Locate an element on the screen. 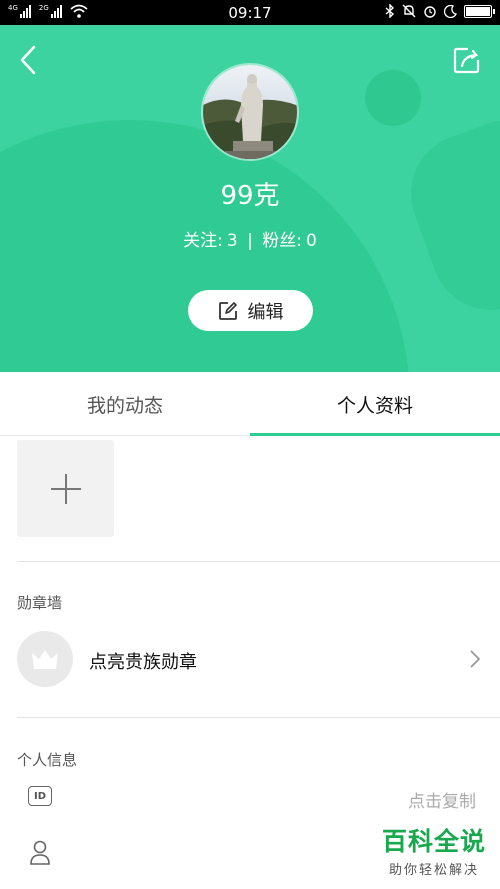 The width and height of the screenshot is (500, 889). user-icon is located at coordinates (40, 852).